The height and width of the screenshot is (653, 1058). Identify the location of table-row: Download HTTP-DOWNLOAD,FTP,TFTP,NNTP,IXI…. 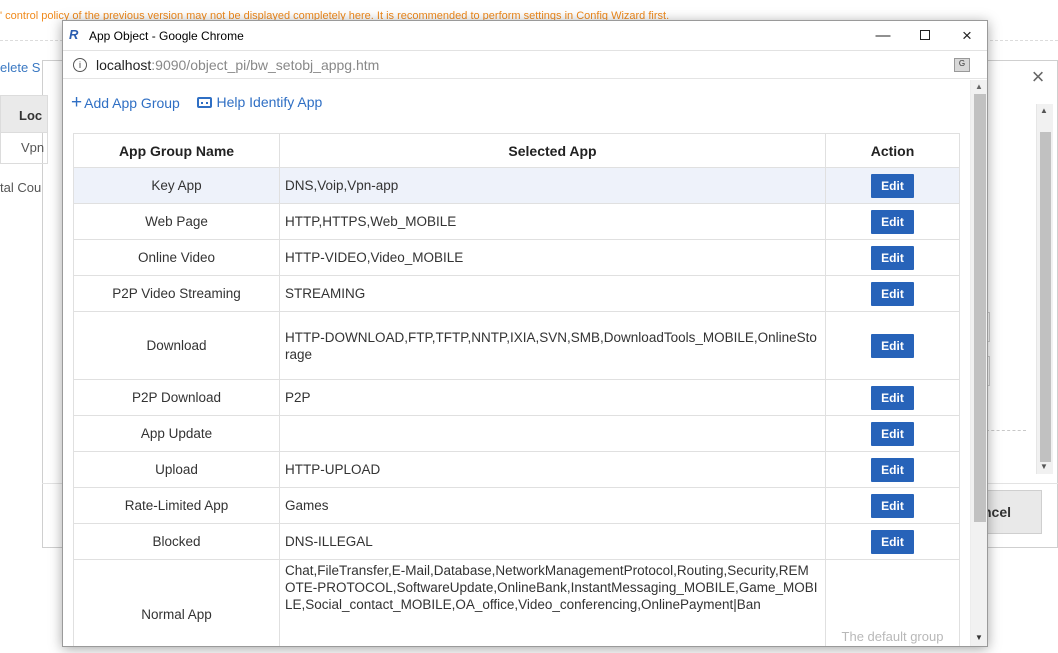
(516, 345).